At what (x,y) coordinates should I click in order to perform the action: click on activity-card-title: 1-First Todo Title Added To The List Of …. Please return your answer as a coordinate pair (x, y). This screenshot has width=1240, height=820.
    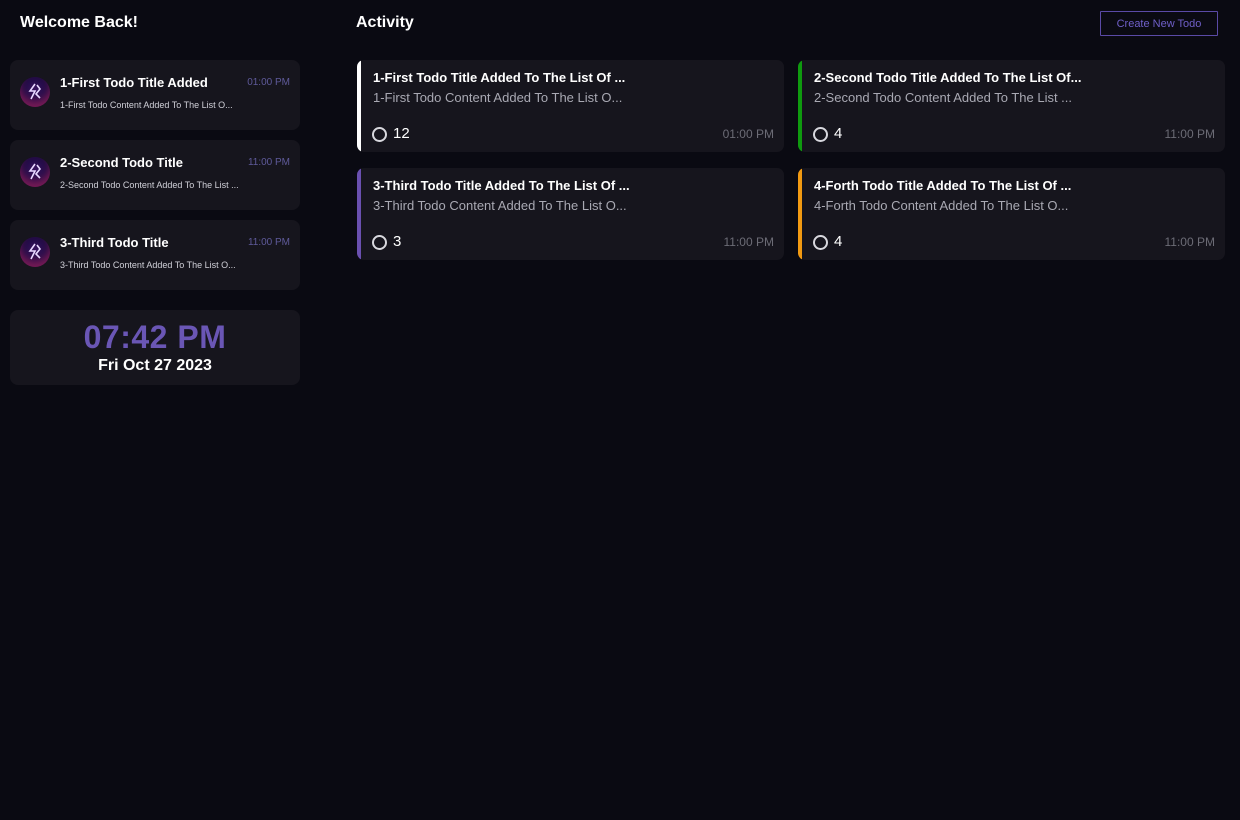
    Looking at the image, I should click on (499, 77).